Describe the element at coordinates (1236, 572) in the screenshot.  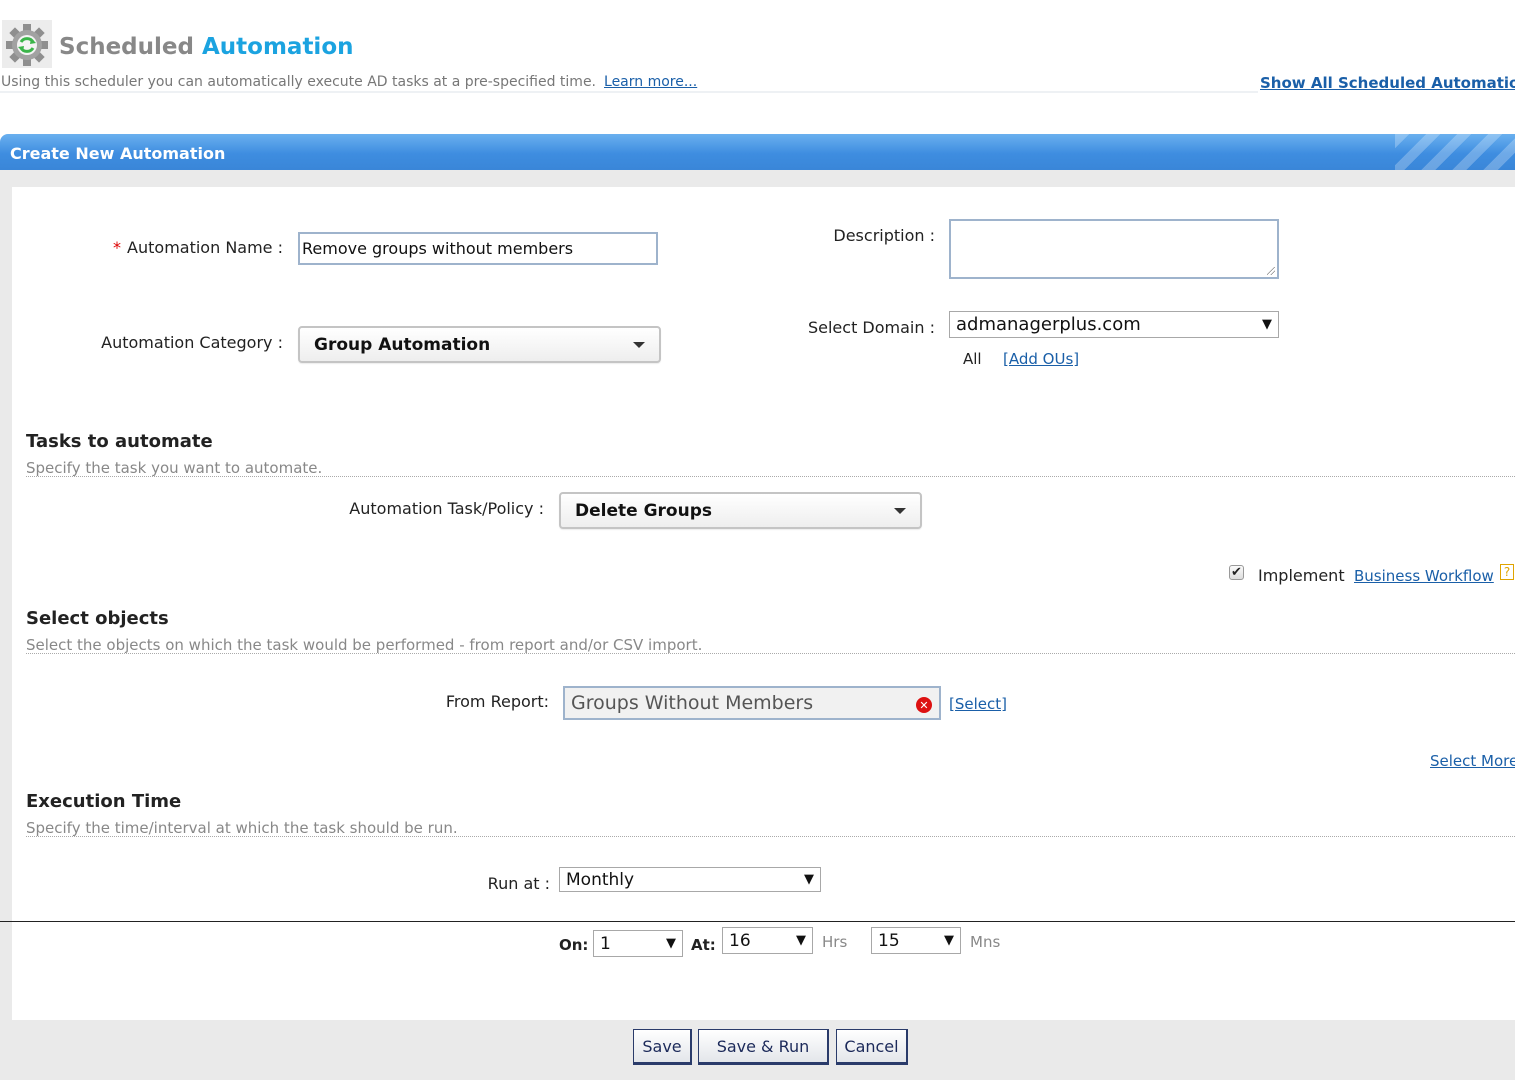
I see `implement-workflow-checkbox: ✔` at that location.